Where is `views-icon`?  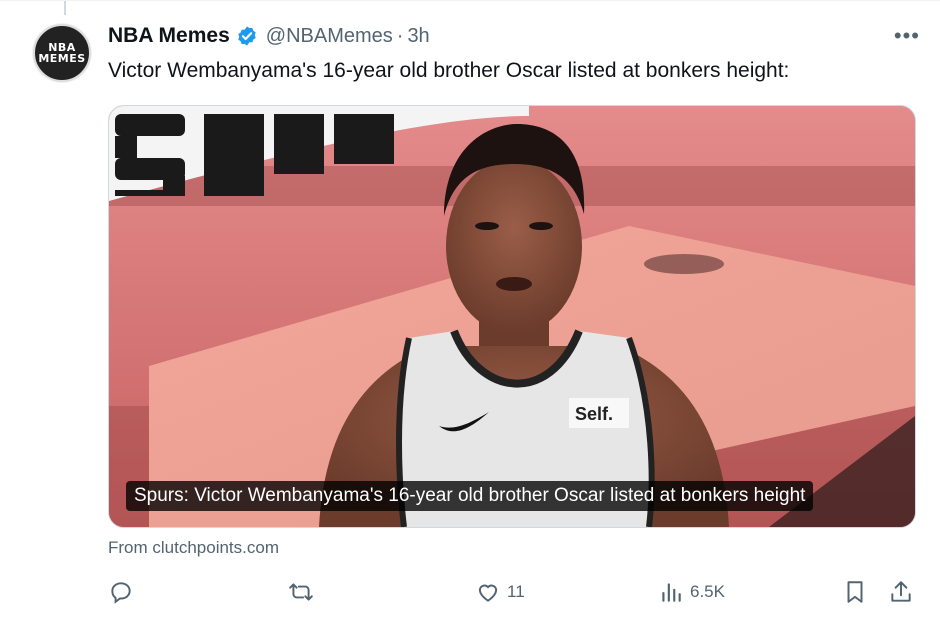 views-icon is located at coordinates (671, 592).